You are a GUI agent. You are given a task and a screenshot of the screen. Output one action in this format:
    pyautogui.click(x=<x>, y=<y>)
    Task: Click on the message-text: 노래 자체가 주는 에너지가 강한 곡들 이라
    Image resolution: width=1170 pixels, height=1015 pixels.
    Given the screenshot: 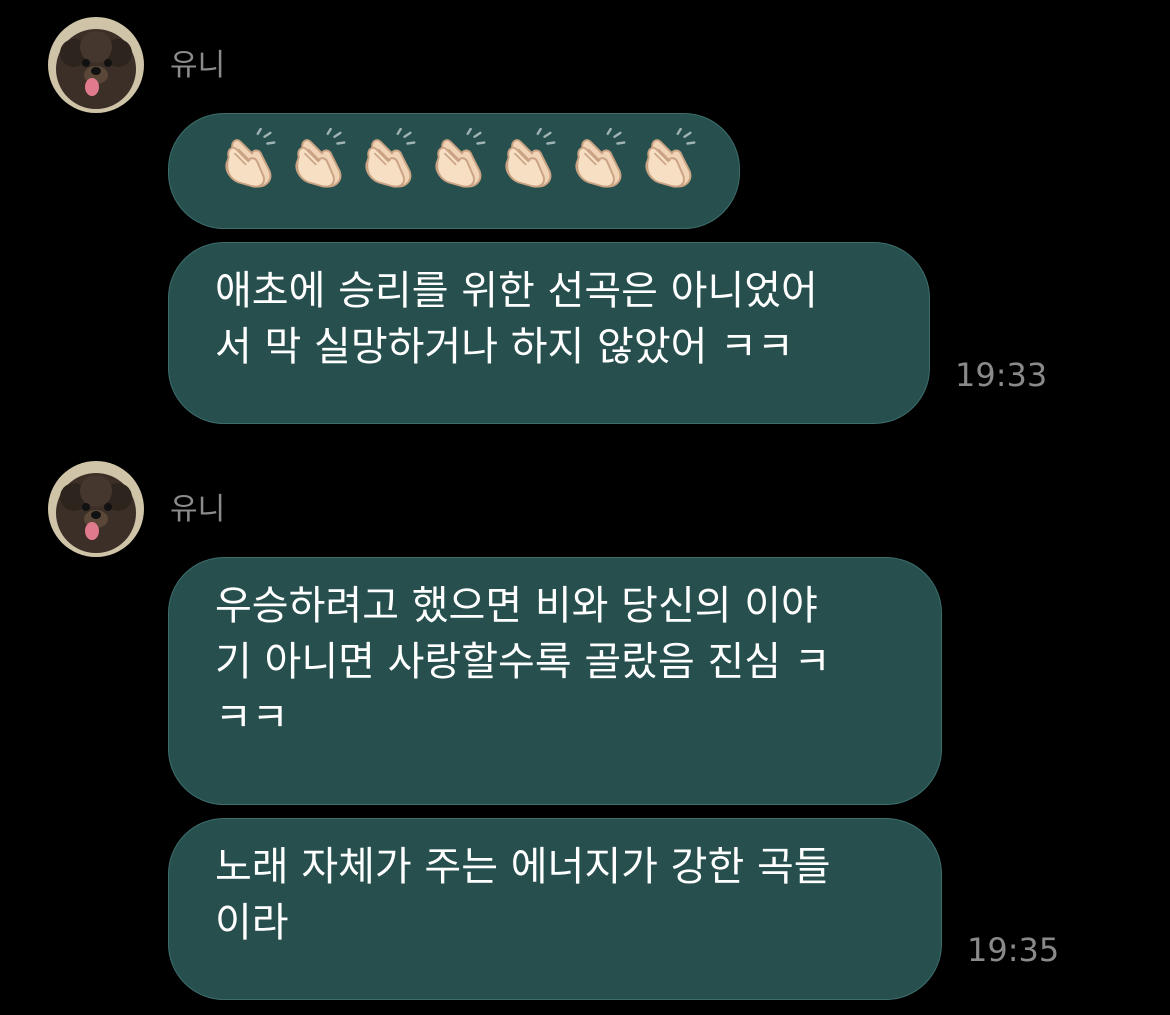 What is the action you would take?
    pyautogui.click(x=523, y=895)
    